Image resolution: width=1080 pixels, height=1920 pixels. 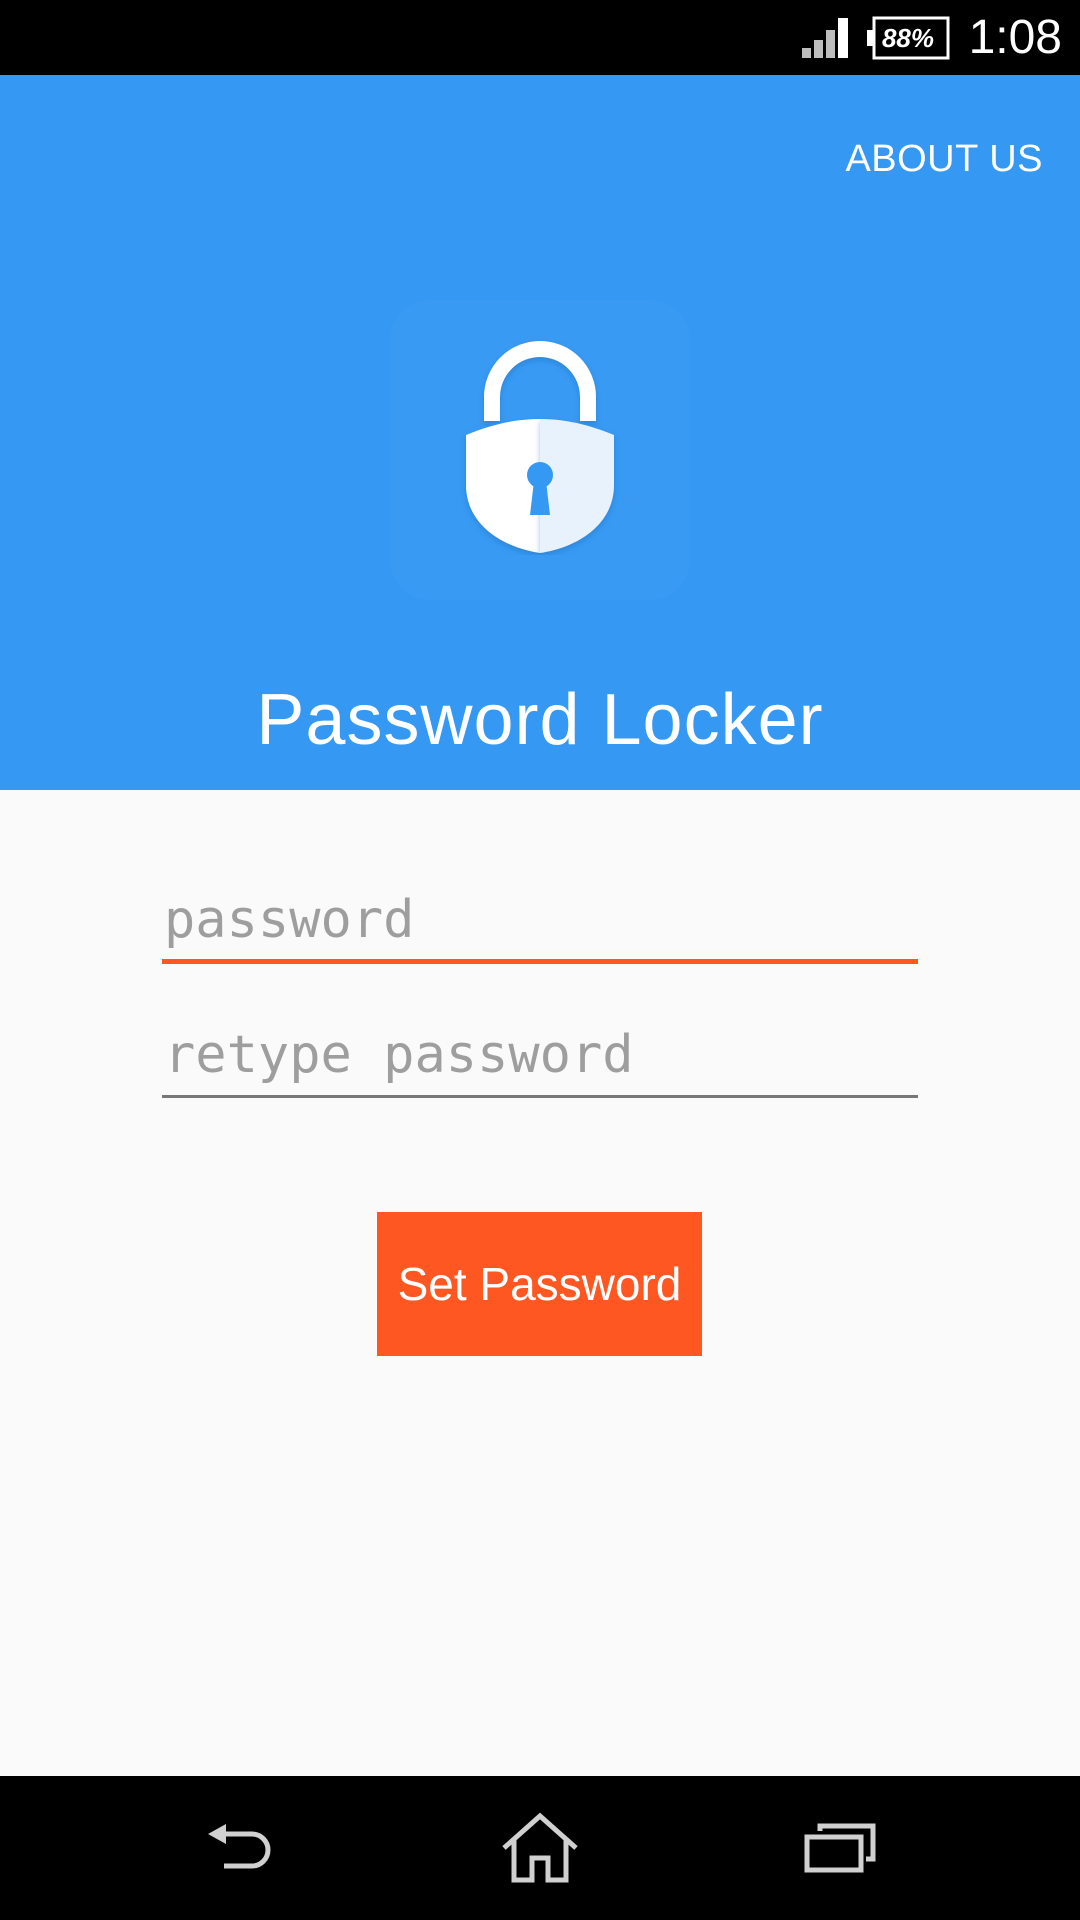 I want to click on password-underline, so click(x=540, y=961).